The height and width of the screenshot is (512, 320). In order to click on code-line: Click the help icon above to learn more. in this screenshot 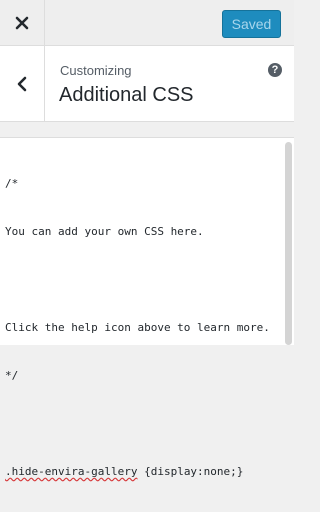, I will do `click(137, 327)`.